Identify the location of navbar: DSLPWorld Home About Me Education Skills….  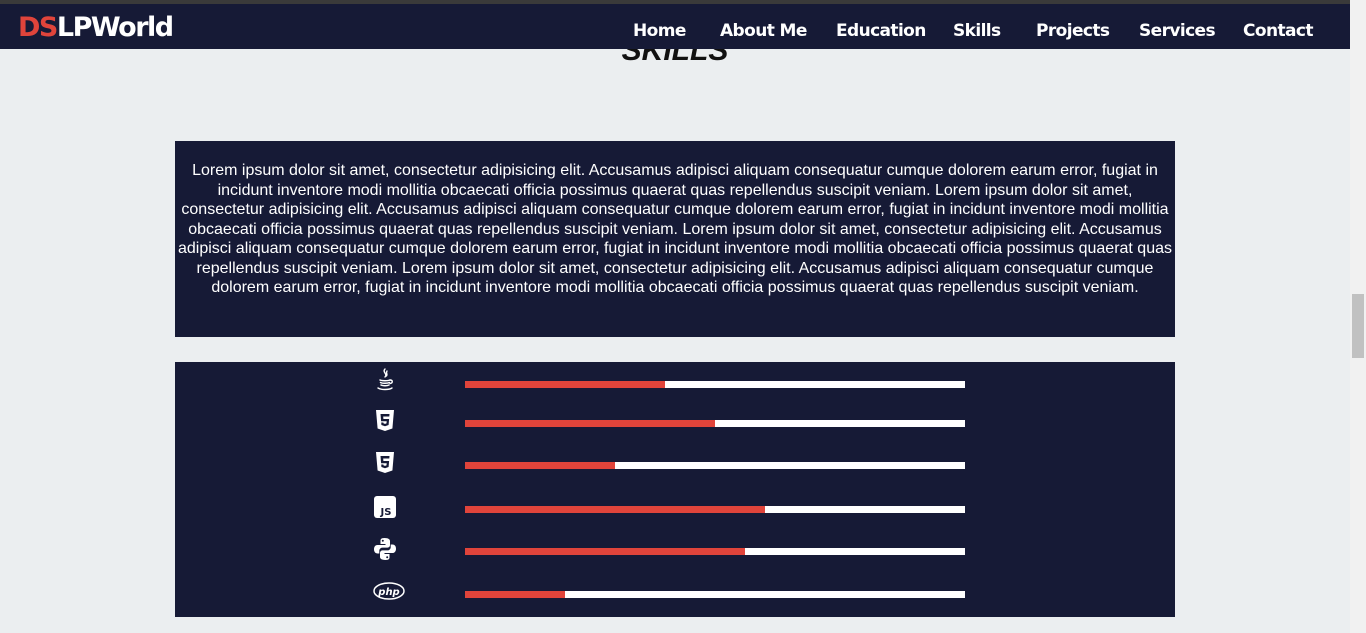
(675, 26).